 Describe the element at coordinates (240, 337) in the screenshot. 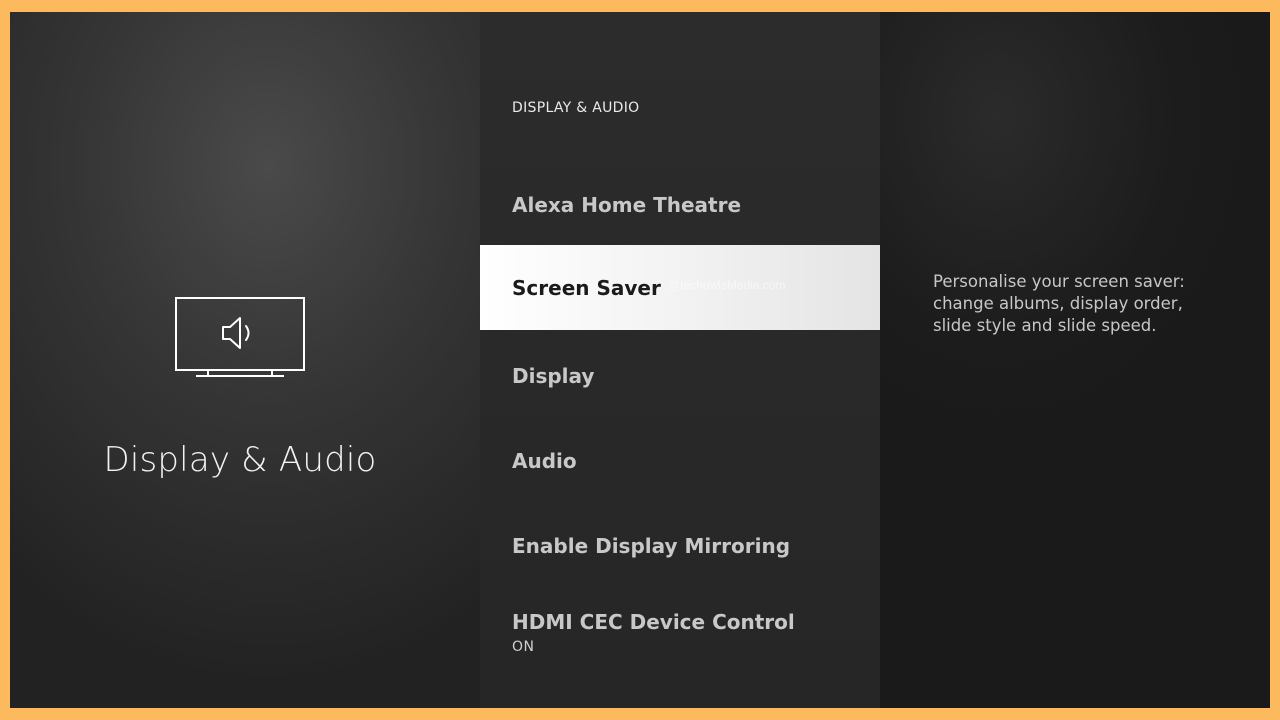

I see `tv-speaker-icon` at that location.